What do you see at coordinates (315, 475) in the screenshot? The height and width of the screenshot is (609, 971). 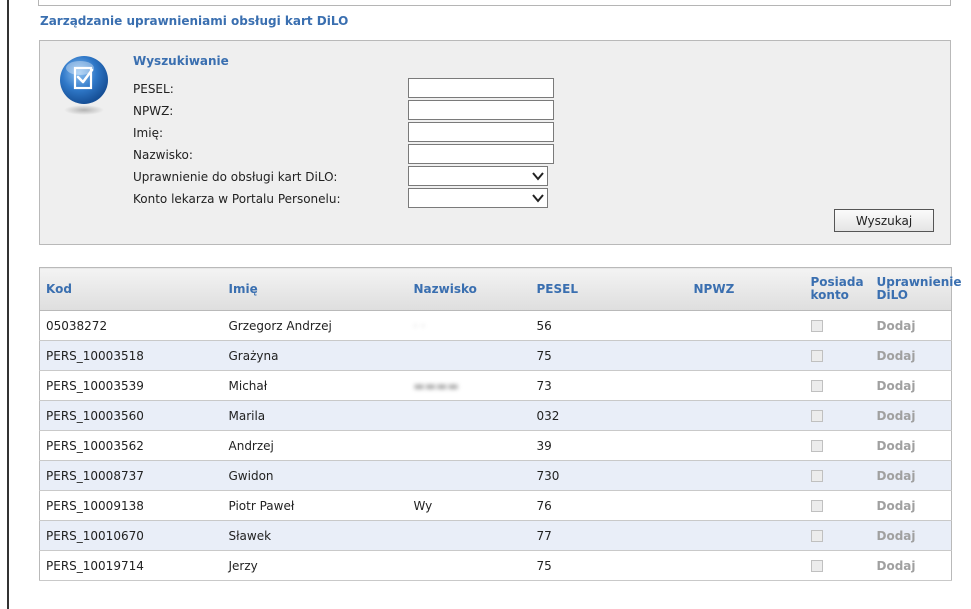 I see `cell-imie: Gwidon` at bounding box center [315, 475].